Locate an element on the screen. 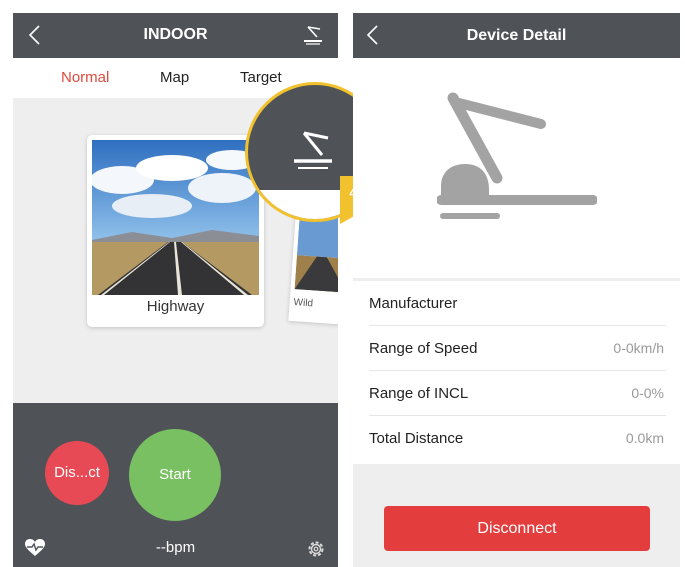 Image resolution: width=685 pixels, height=567 pixels. control-bar: Dis...ct Start --bpm is located at coordinates (175, 485).